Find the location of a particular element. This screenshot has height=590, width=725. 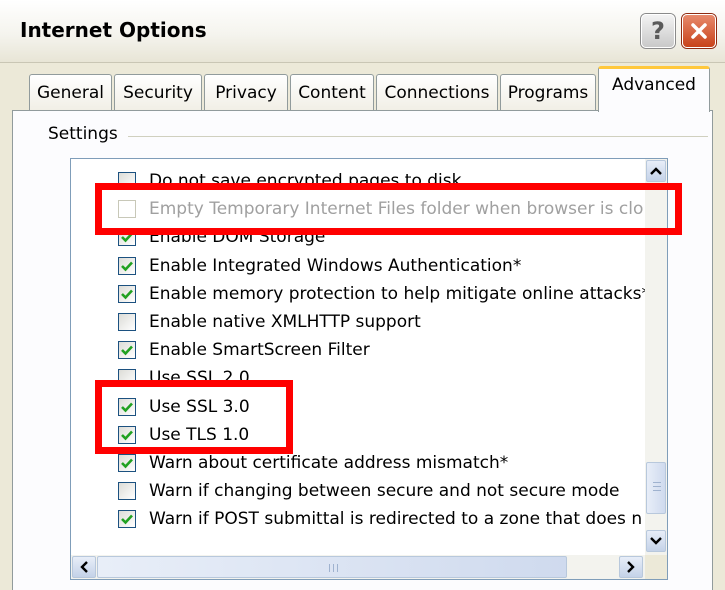

setting-label: Use TLS 1.0 is located at coordinates (199, 434).